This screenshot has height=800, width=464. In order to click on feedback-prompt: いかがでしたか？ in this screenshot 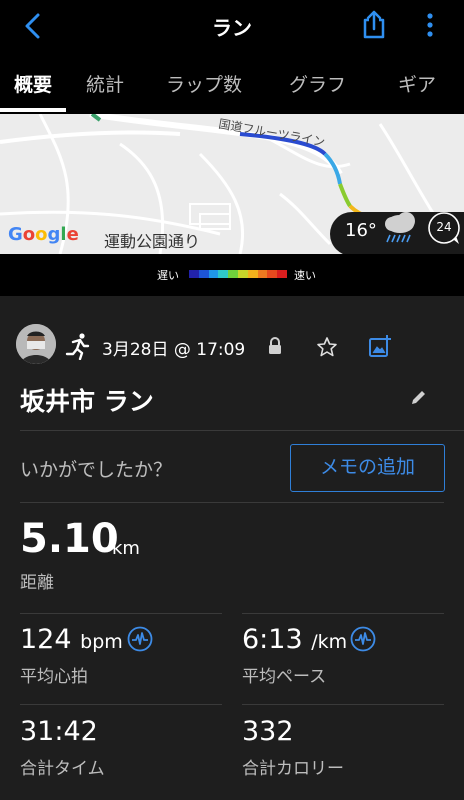, I will do `click(96, 470)`.